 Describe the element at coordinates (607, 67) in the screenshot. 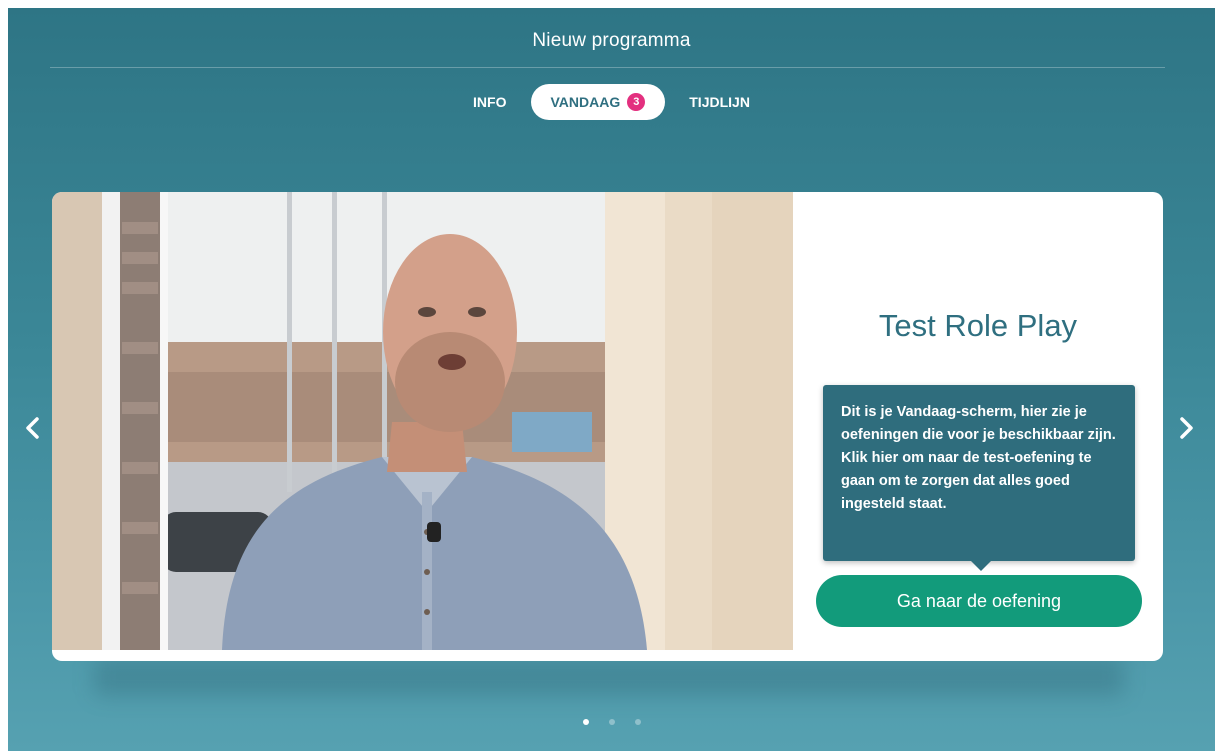

I see `header-divider` at that location.